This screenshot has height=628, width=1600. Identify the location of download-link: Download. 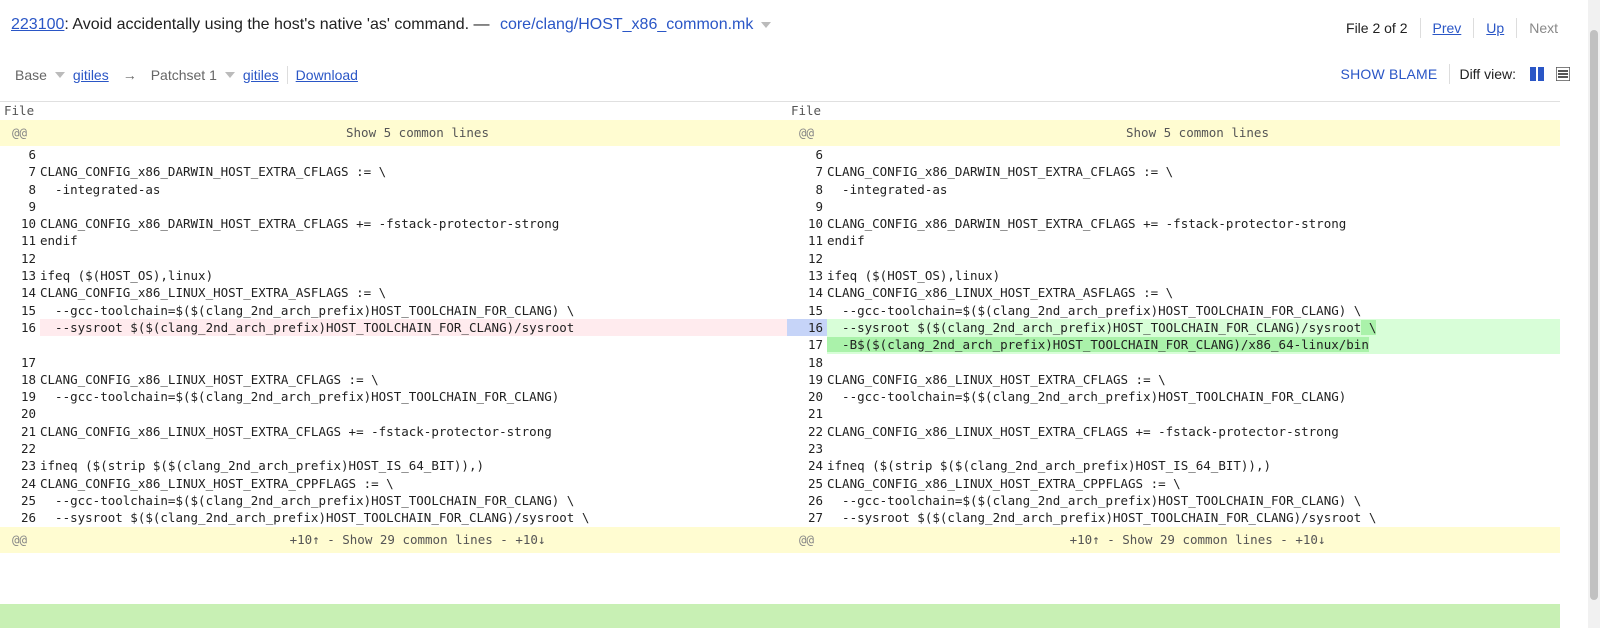
(327, 75).